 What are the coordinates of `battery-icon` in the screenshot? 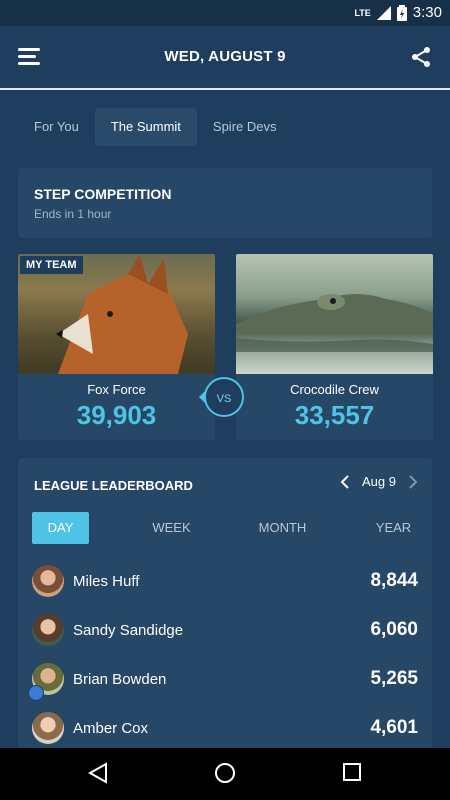 It's located at (401, 12).